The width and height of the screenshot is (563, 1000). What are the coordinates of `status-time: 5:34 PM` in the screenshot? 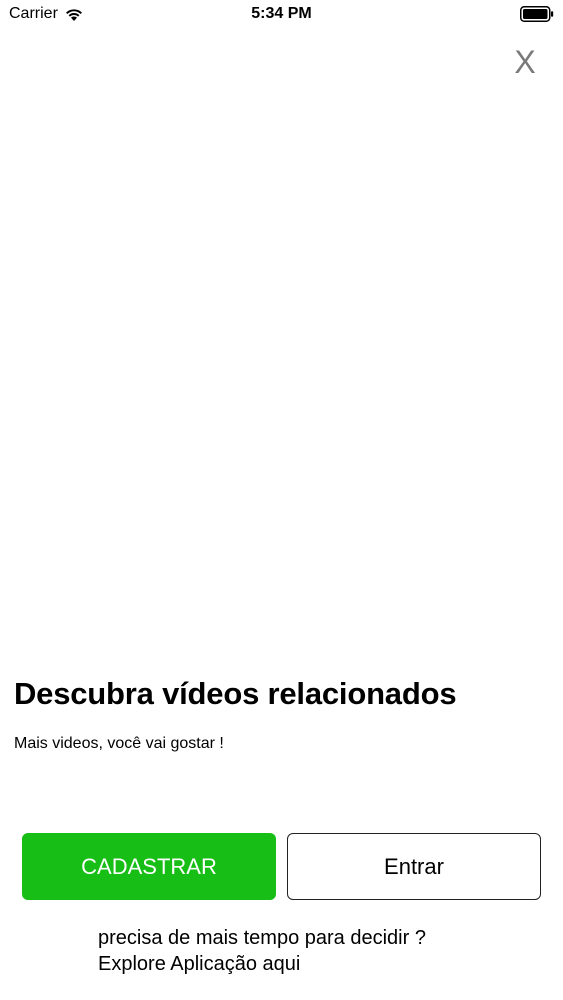 It's located at (281, 13).